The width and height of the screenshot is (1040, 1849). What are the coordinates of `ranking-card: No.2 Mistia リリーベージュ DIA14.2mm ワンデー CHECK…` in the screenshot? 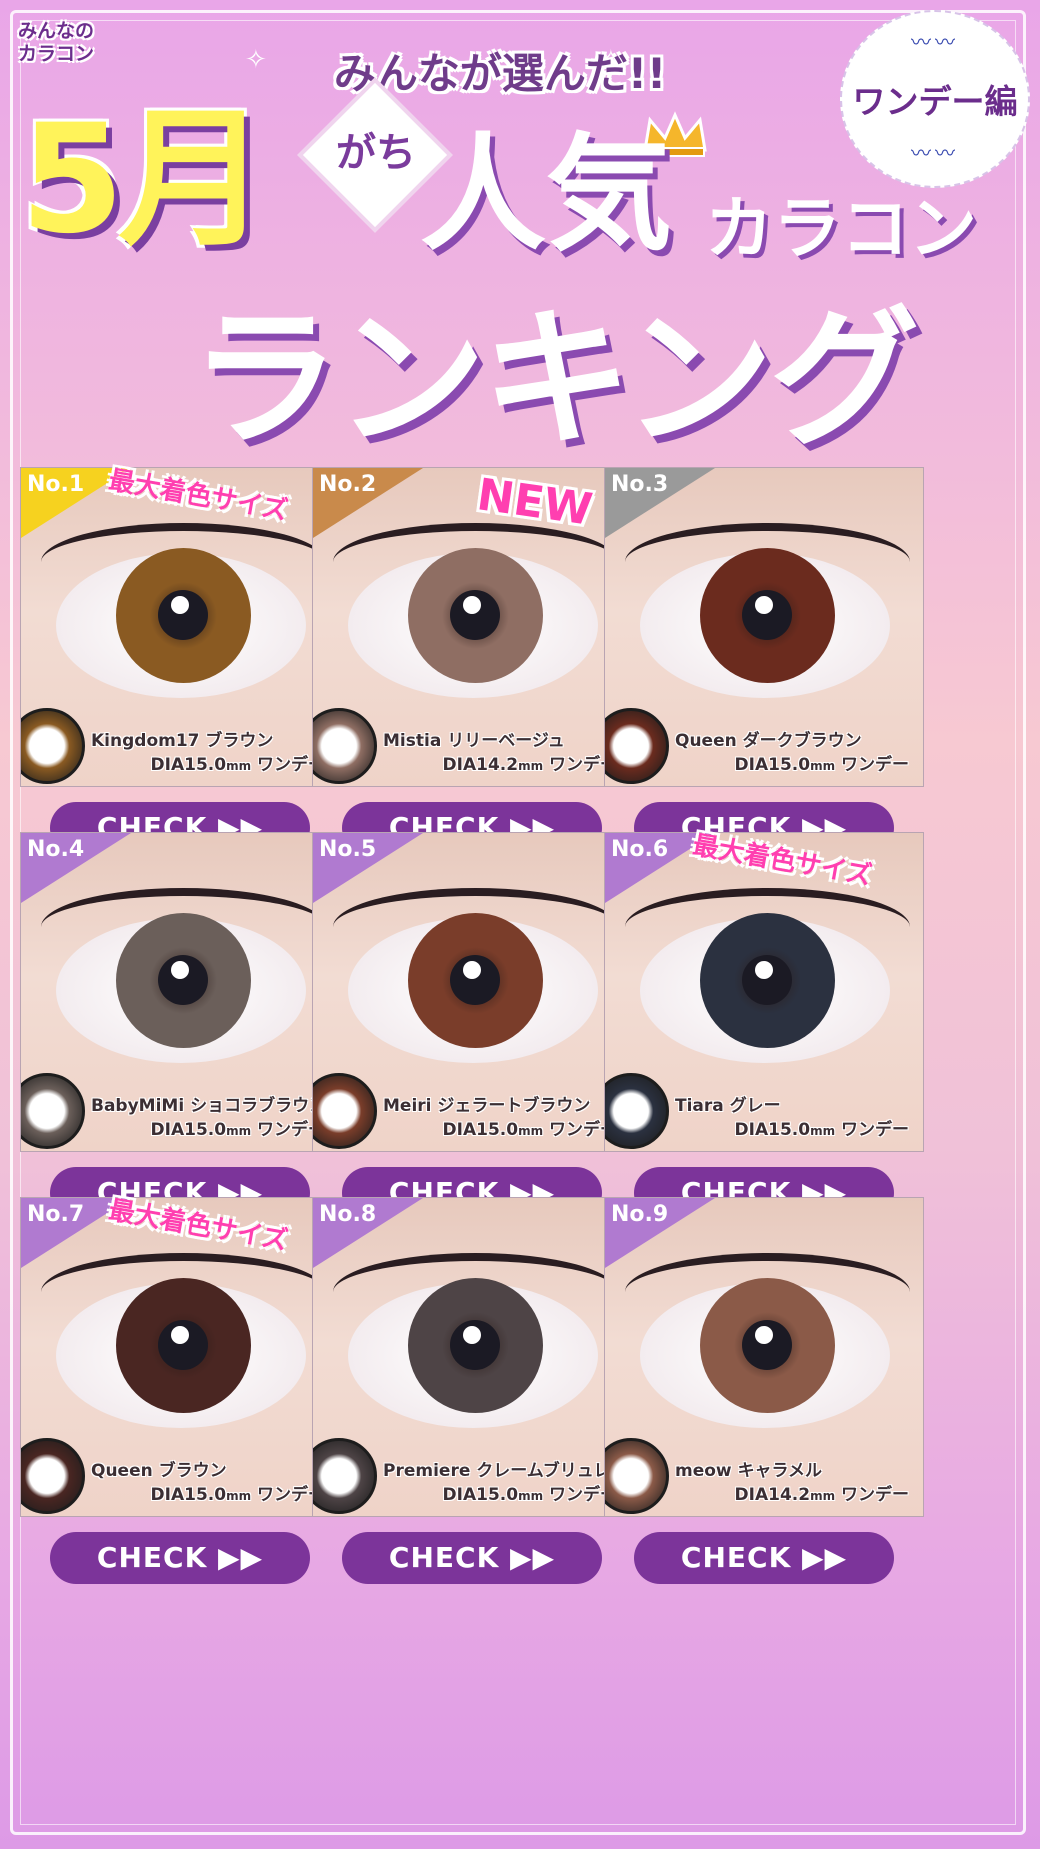 It's located at (472, 667).